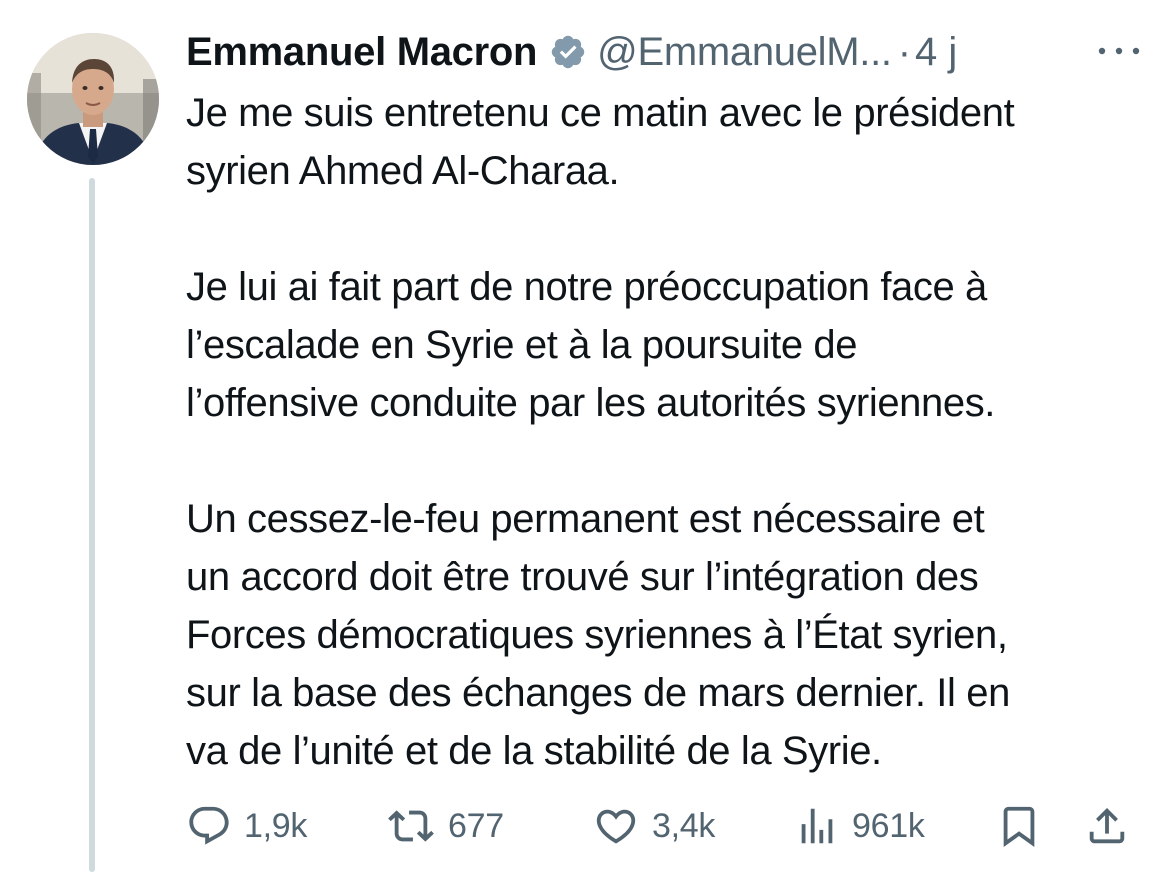 Image resolution: width=1169 pixels, height=872 pixels. I want to click on like-button: 3,4k, so click(653, 826).